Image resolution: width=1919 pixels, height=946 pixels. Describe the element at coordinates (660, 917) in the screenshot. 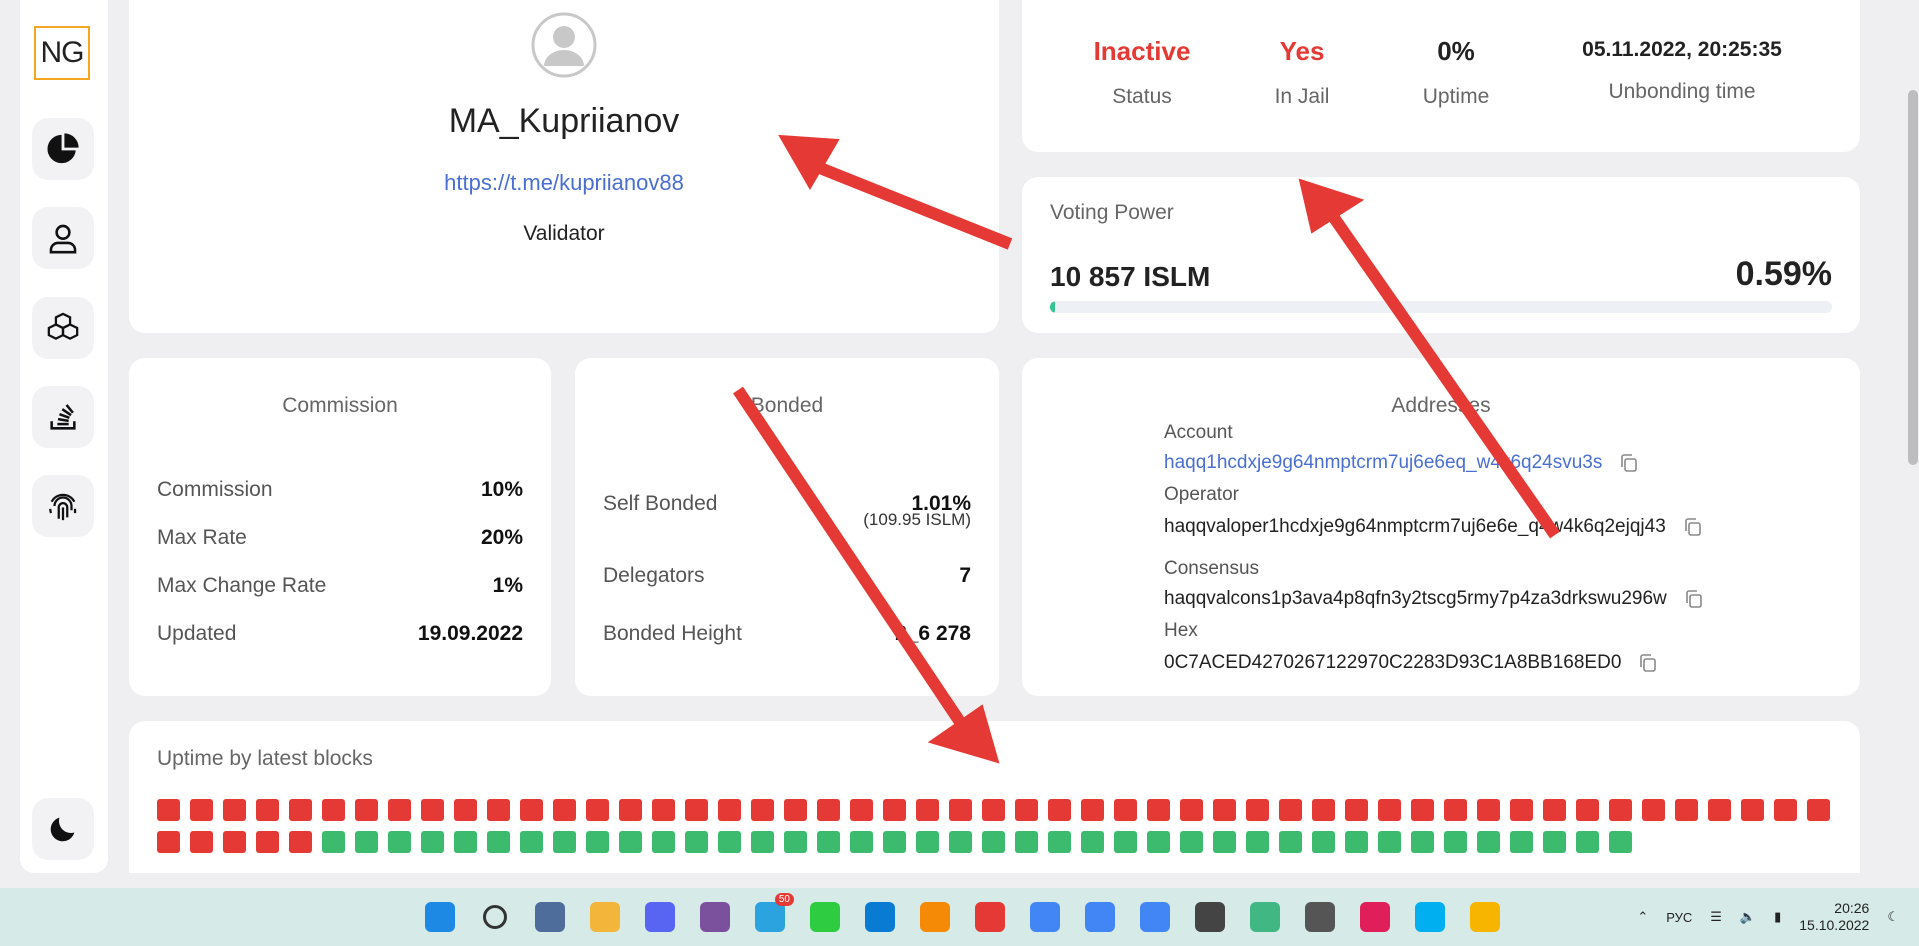

I see `discord-icon` at that location.